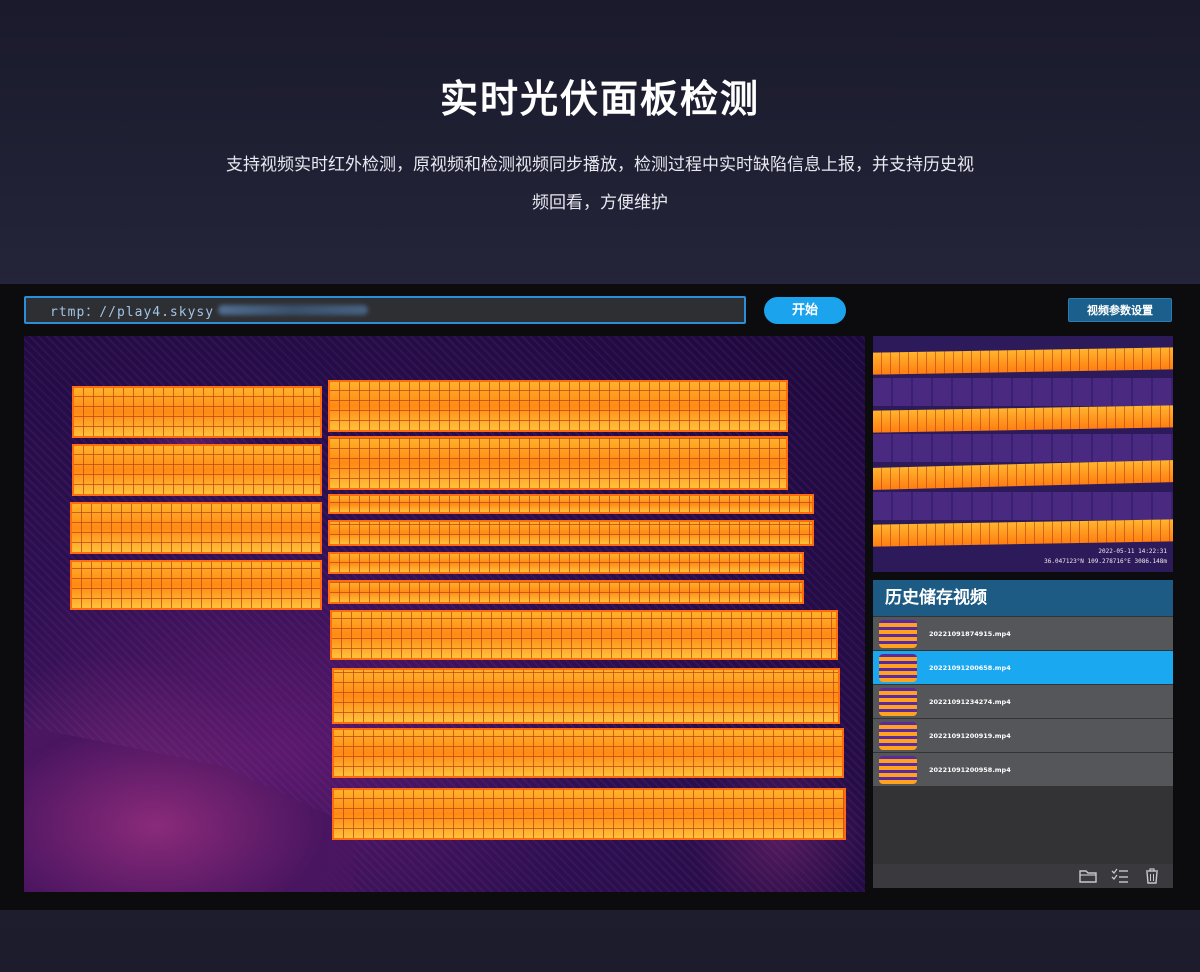 This screenshot has width=1200, height=972. I want to click on preview-timestamp: 2022-05-11 14:22:31, so click(1132, 551).